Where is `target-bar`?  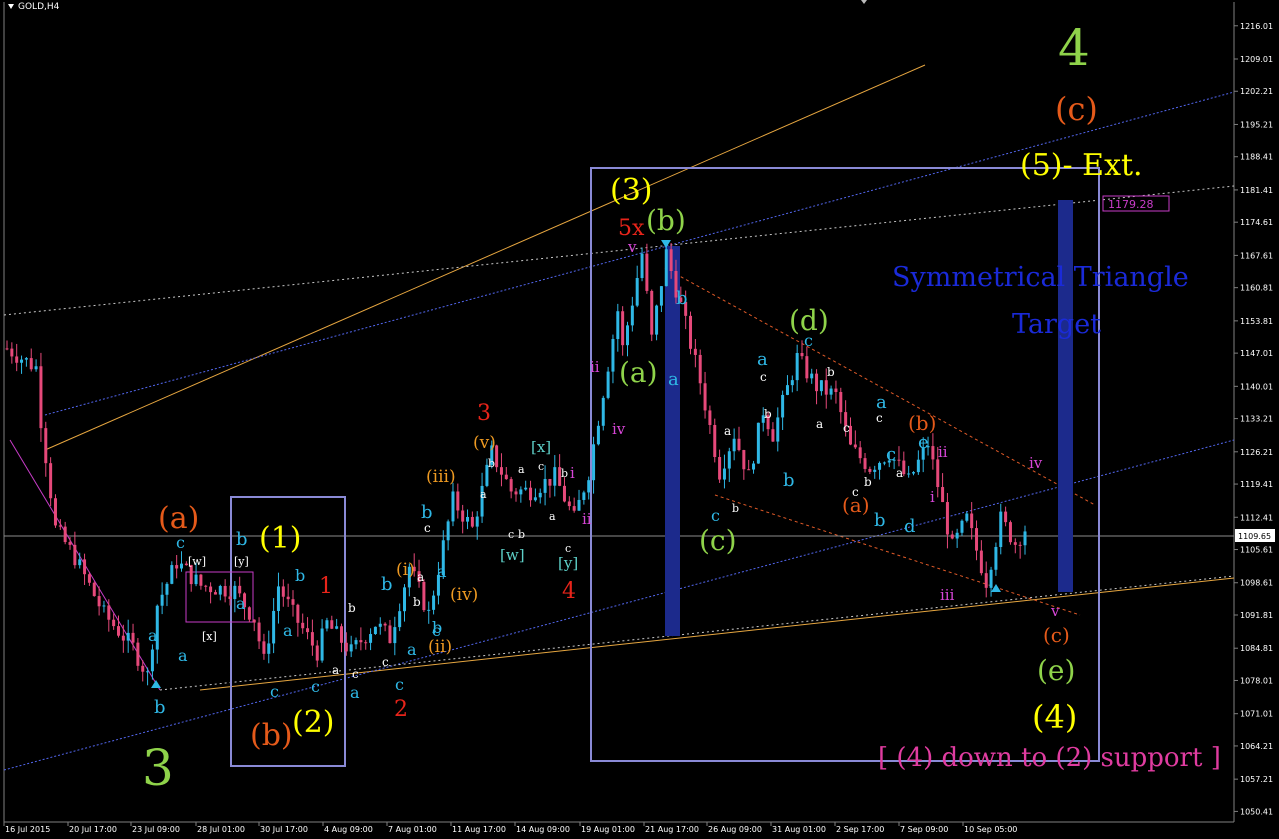
target-bar is located at coordinates (1065, 396).